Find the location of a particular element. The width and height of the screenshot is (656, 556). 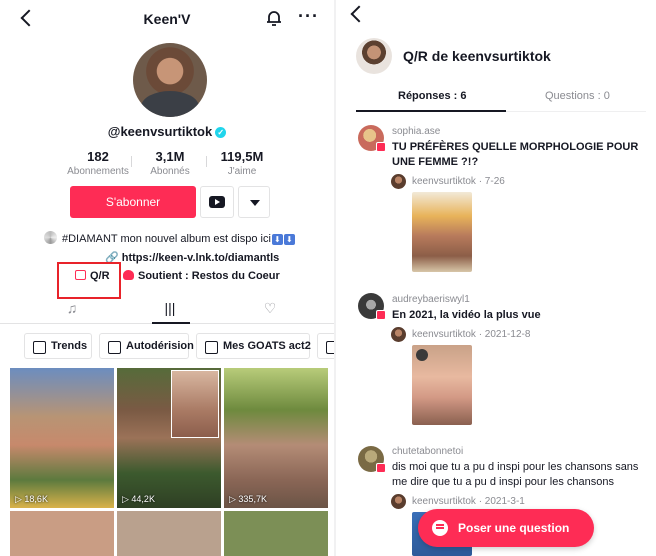

asker-name: audreybaeriswyl1 is located at coordinates (431, 299).